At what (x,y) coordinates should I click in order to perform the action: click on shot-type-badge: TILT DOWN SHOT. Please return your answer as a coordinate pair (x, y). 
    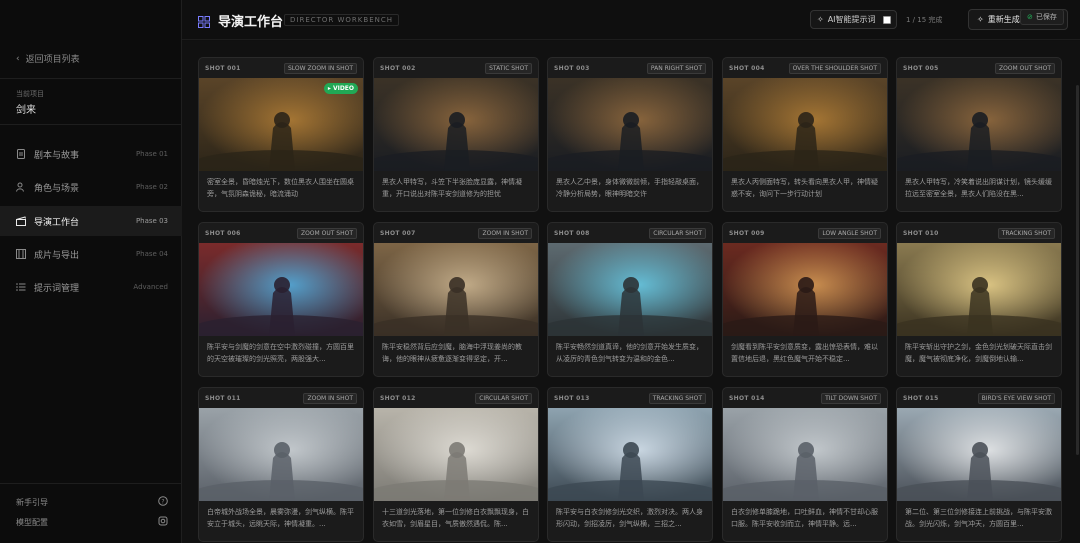
    Looking at the image, I should click on (851, 398).